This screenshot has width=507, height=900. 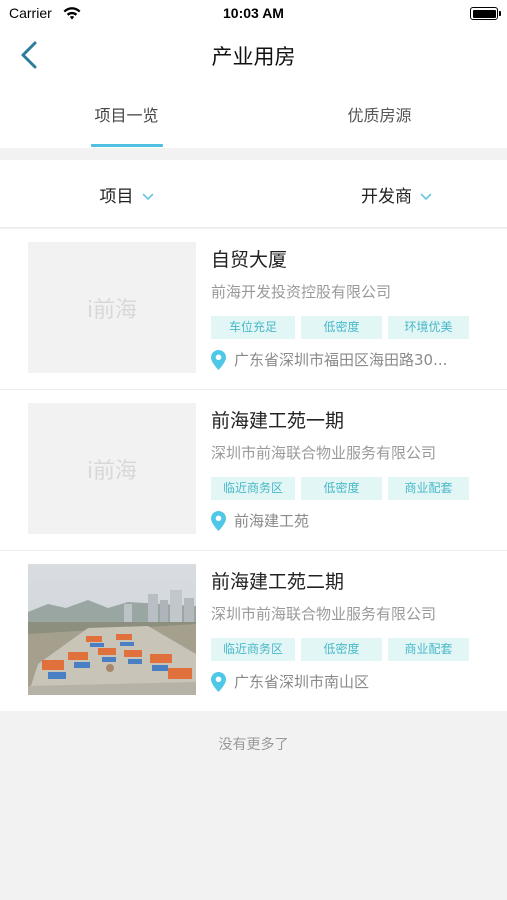 What do you see at coordinates (278, 582) in the screenshot?
I see `project-name: 前海建工苑二期` at bounding box center [278, 582].